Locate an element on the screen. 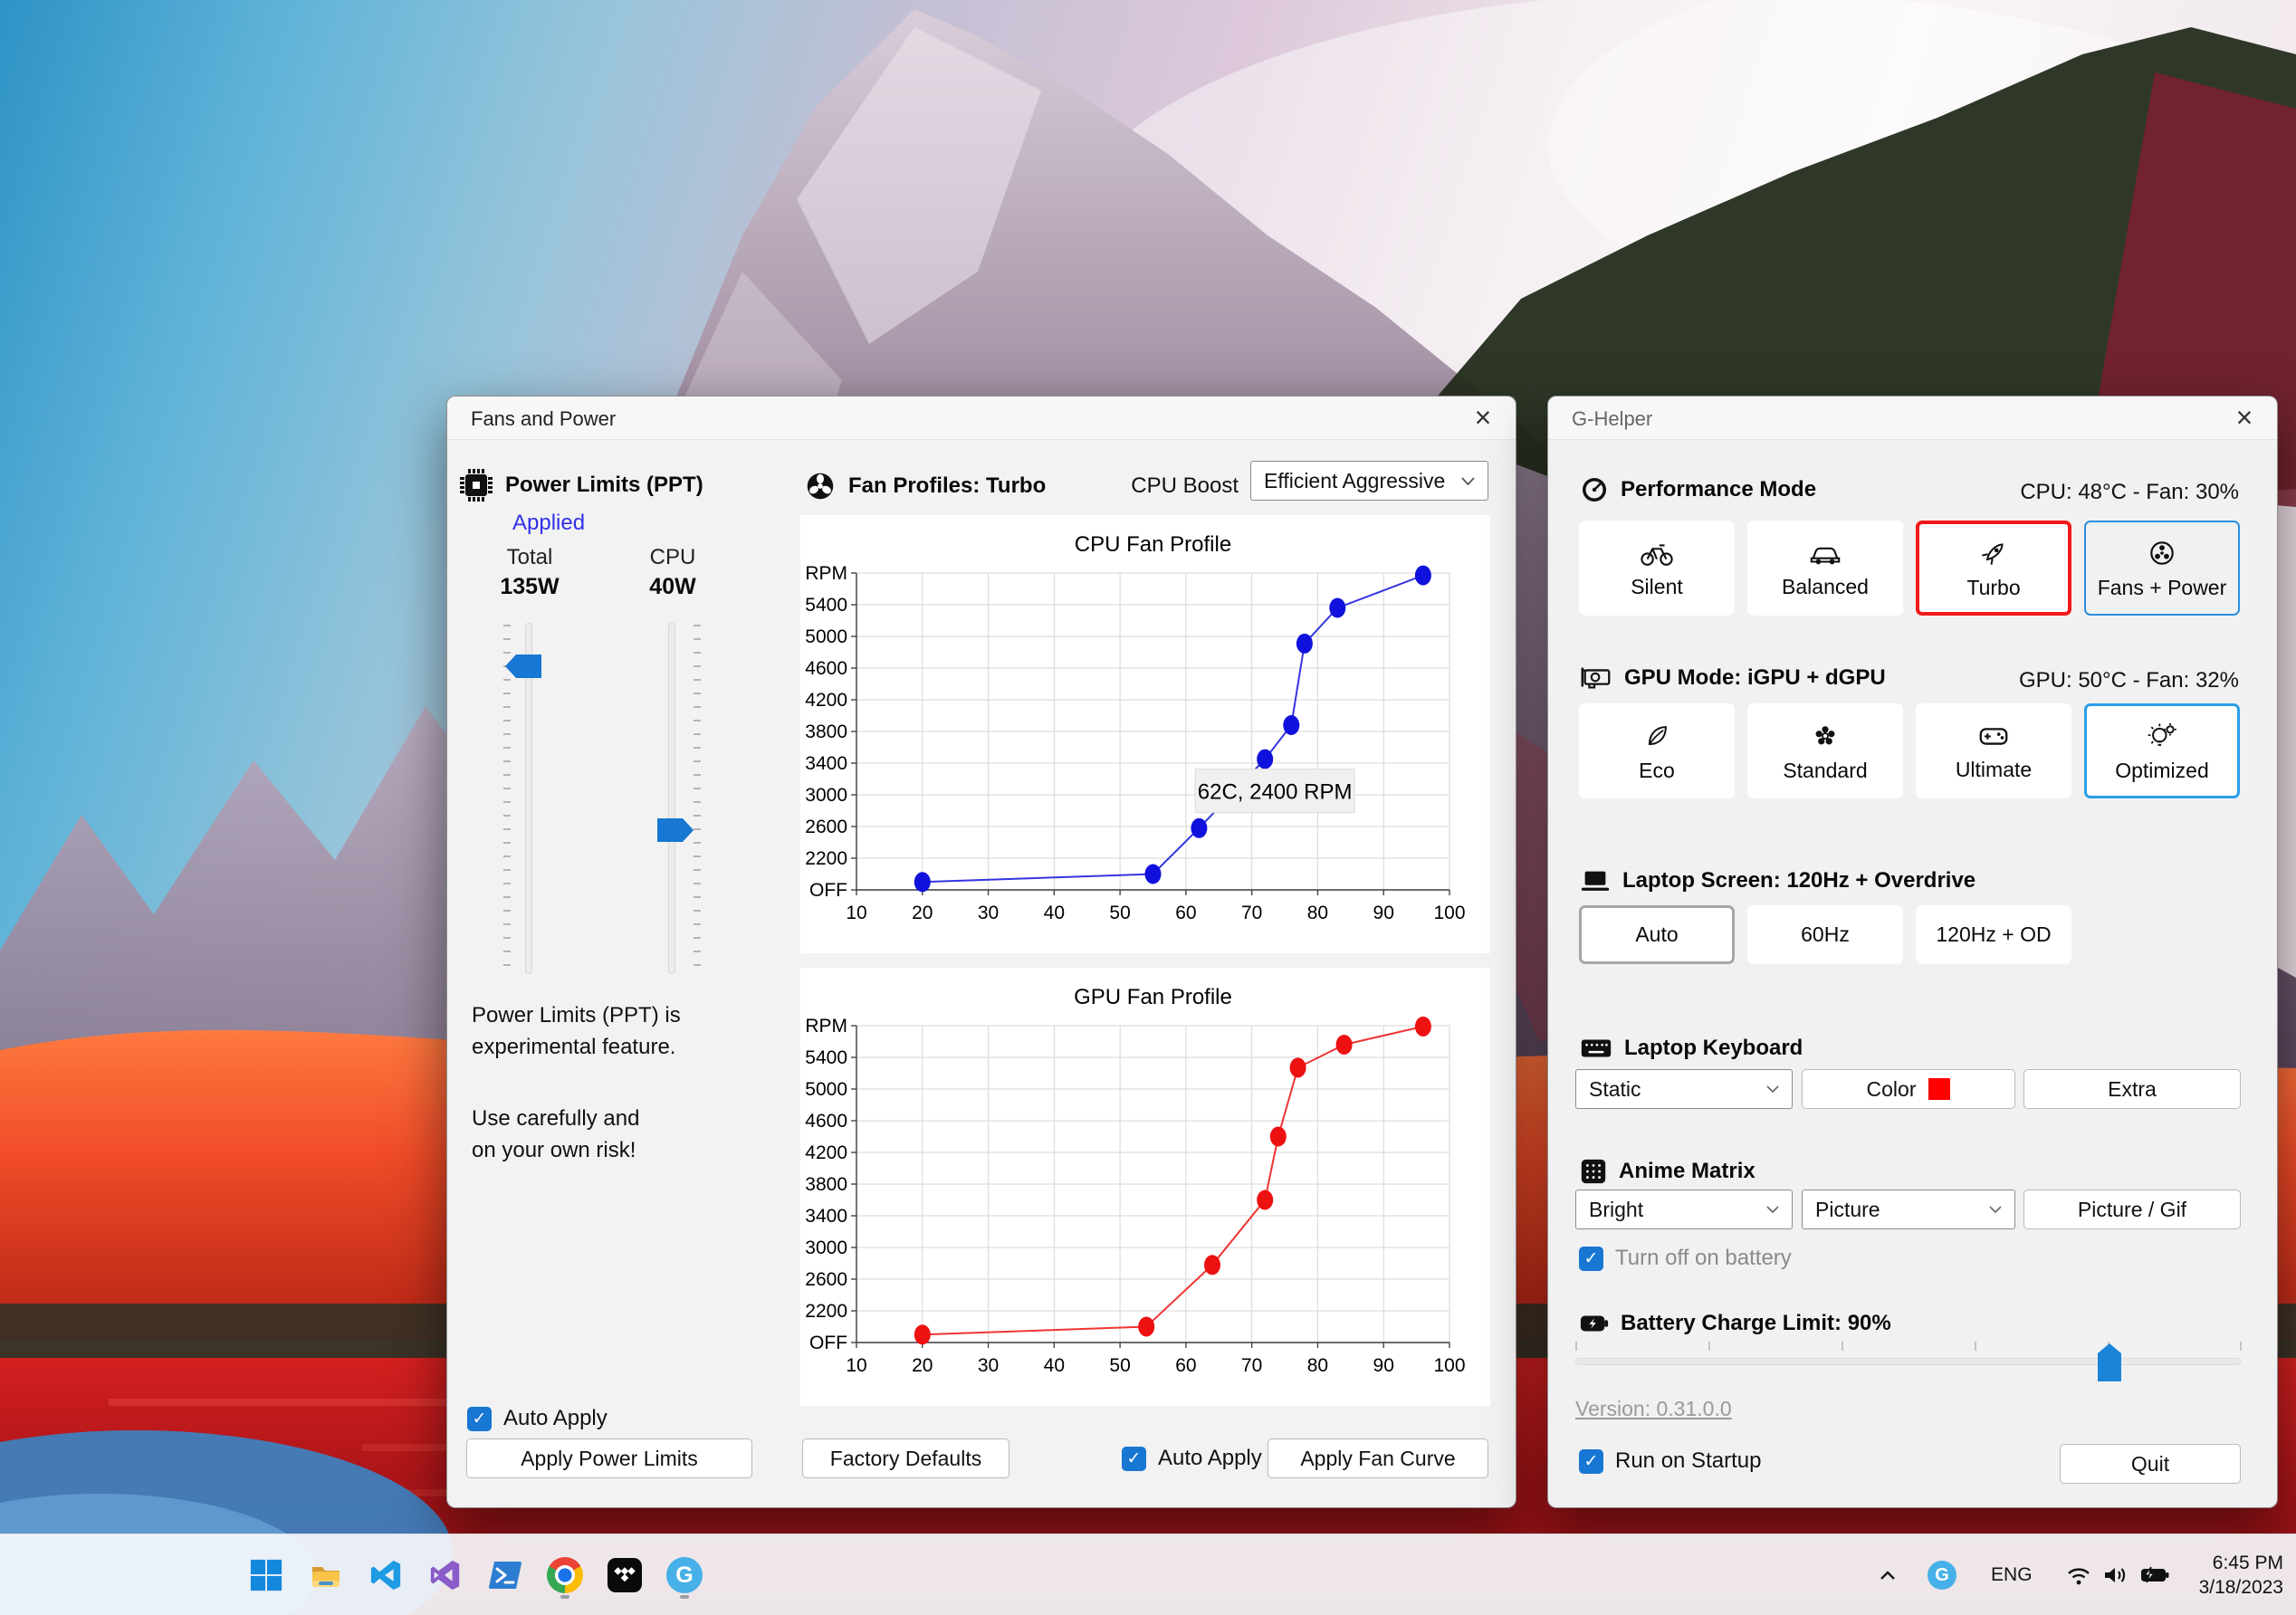  turn-off-on-battery-checkbox is located at coordinates (1591, 1258).